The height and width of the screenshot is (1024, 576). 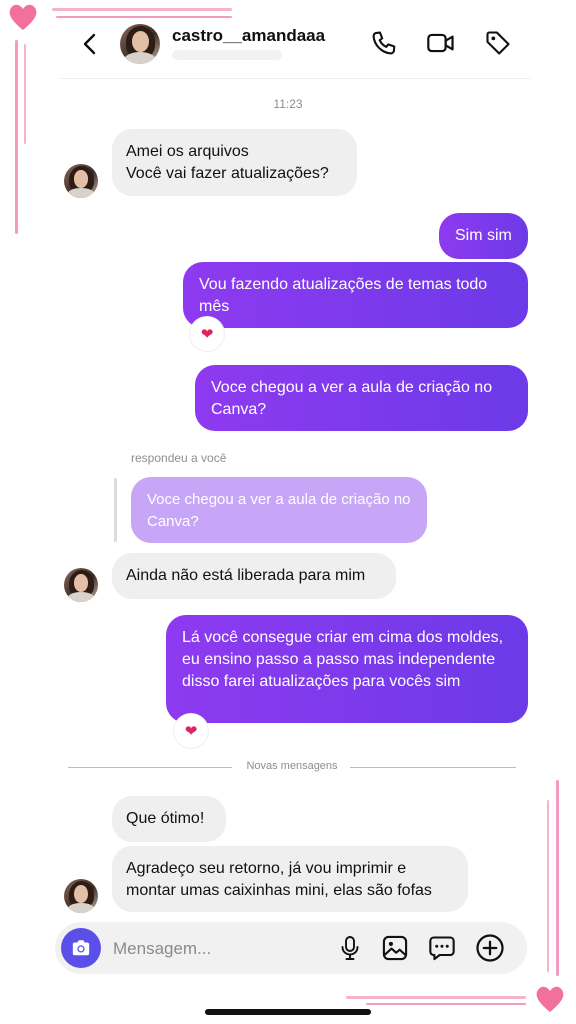 I want to click on incoming-message-bubble: Que ótimo!, so click(x=169, y=819).